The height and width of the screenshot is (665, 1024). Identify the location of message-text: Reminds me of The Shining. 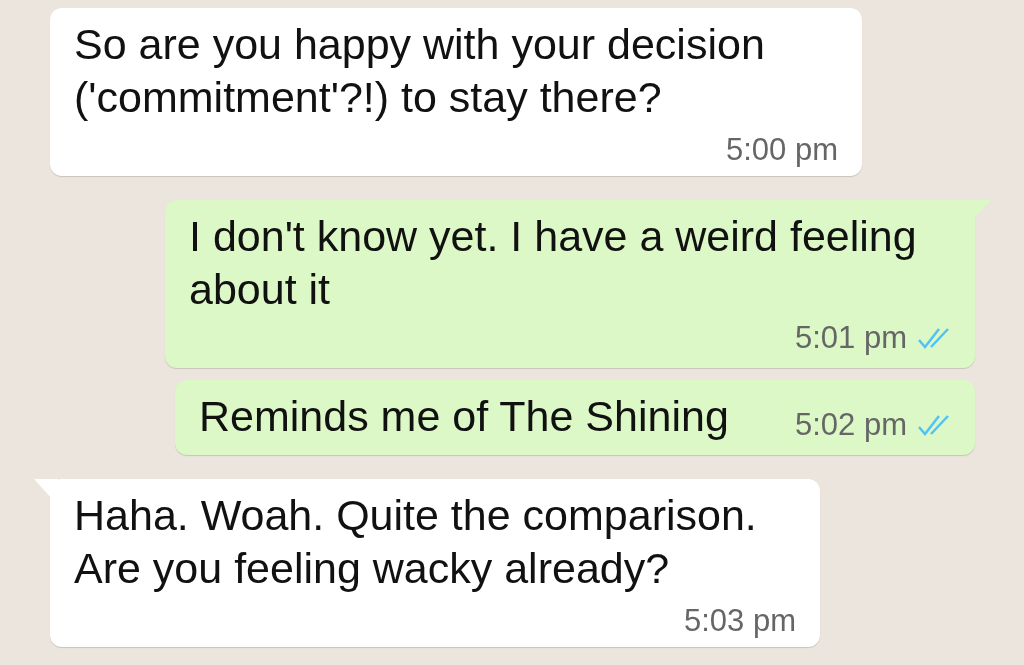
(464, 416).